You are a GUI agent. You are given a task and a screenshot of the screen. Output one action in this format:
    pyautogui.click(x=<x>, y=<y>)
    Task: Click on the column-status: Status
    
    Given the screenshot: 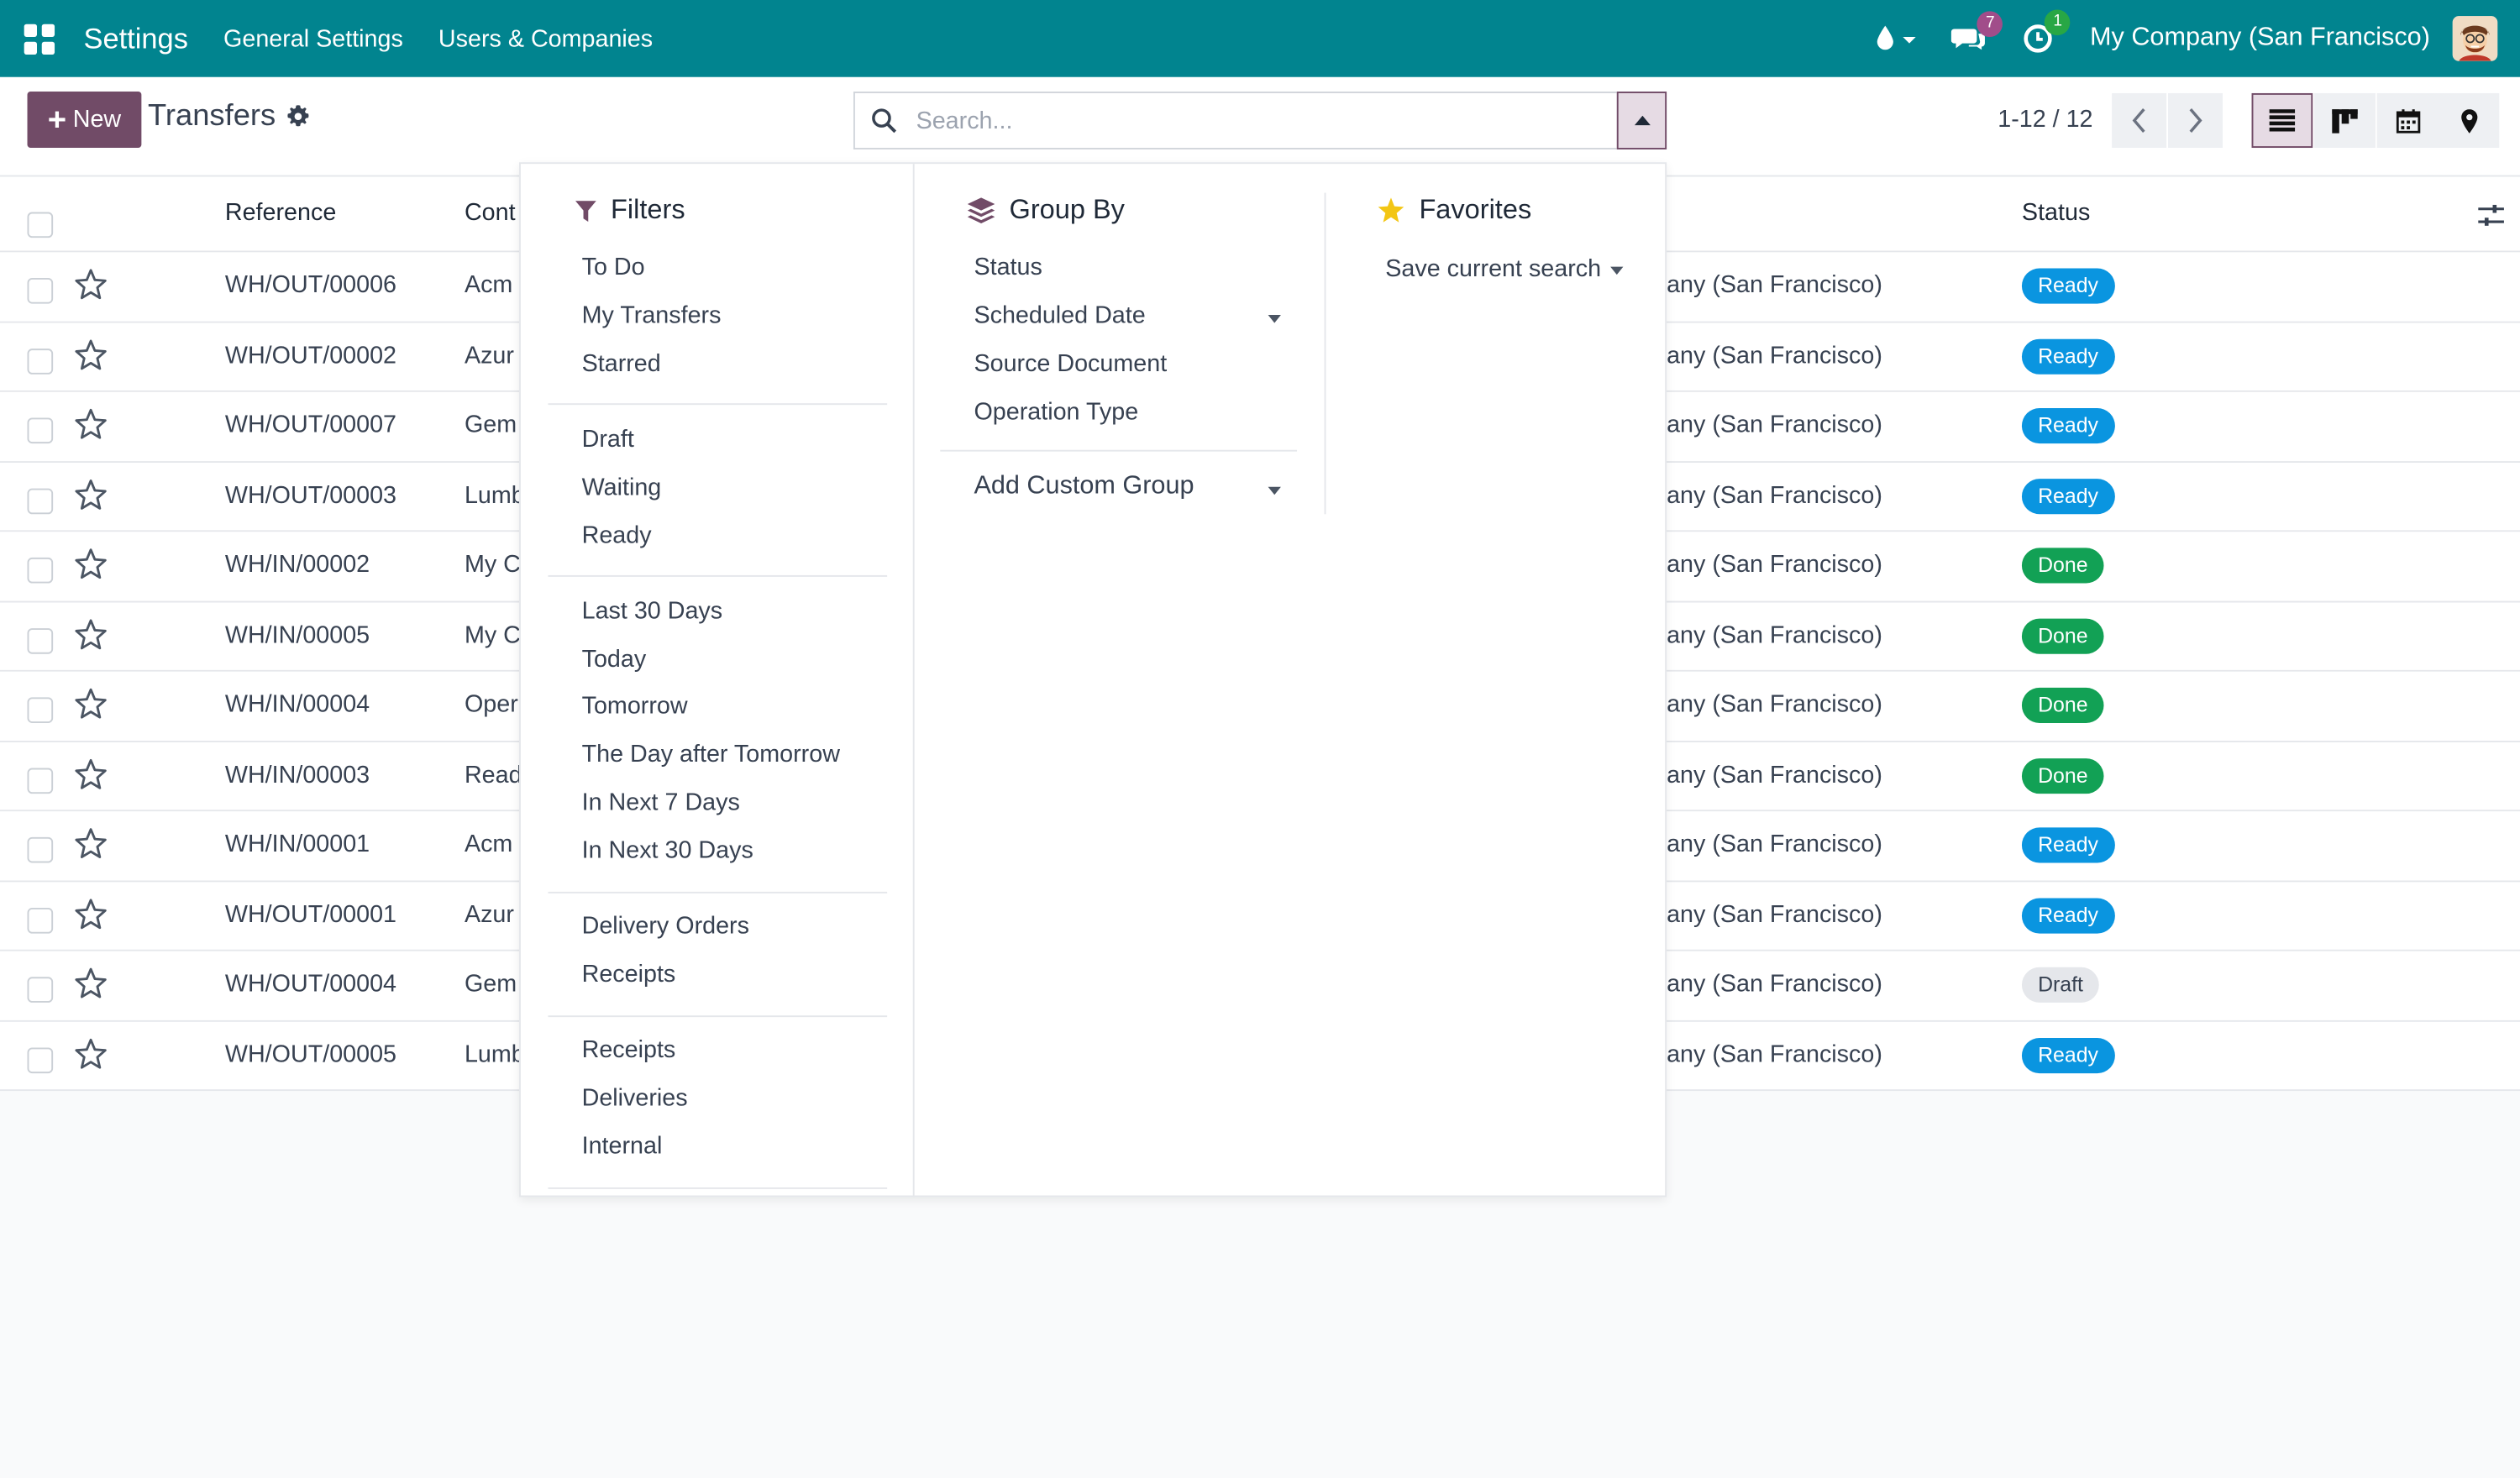 What is the action you would take?
    pyautogui.click(x=2056, y=213)
    